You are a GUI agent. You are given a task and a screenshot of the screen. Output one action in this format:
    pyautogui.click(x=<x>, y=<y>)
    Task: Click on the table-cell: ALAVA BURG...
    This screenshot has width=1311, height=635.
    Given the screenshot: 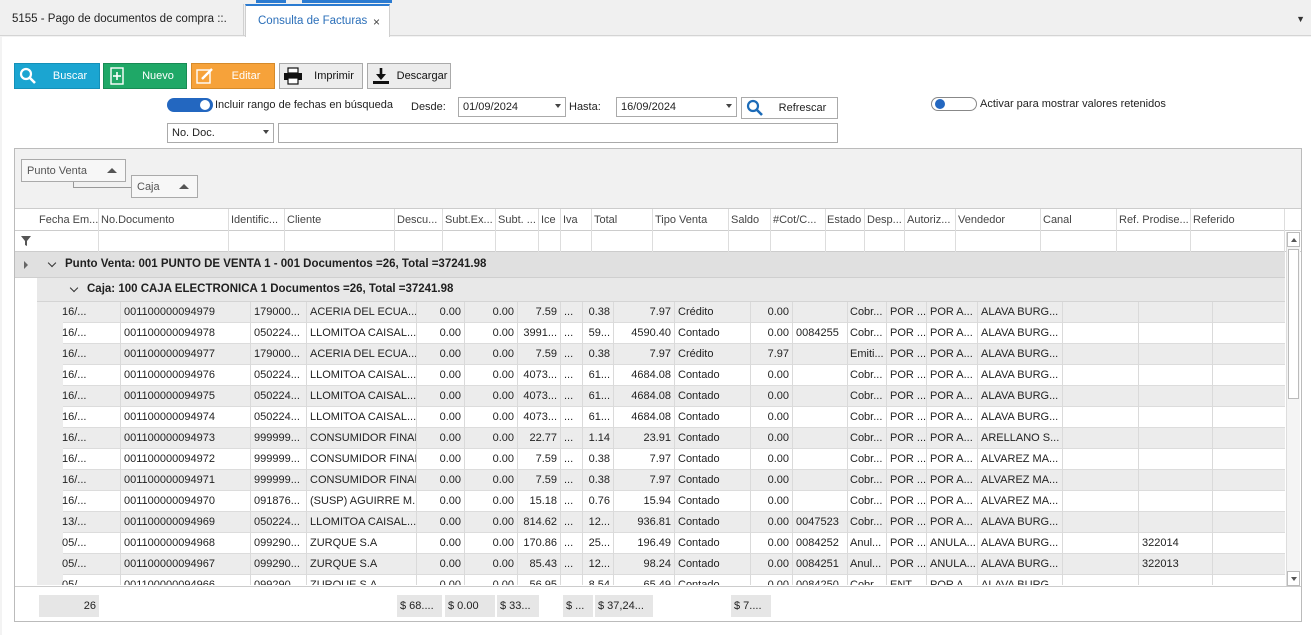 What is the action you would take?
    pyautogui.click(x=1020, y=333)
    